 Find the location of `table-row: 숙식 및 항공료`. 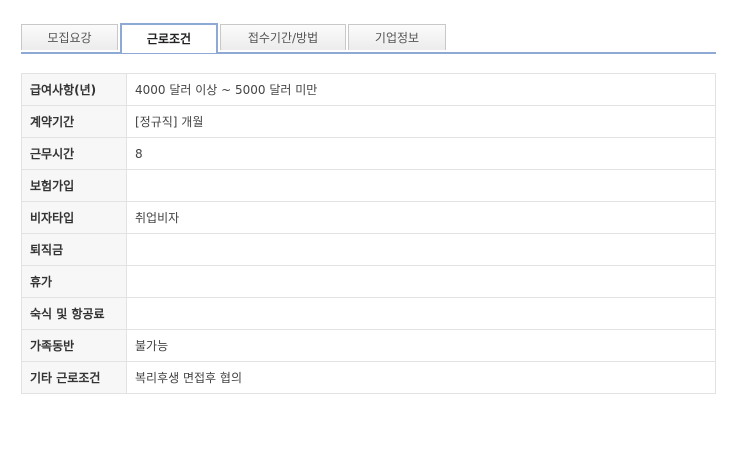

table-row: 숙식 및 항공료 is located at coordinates (368, 313).